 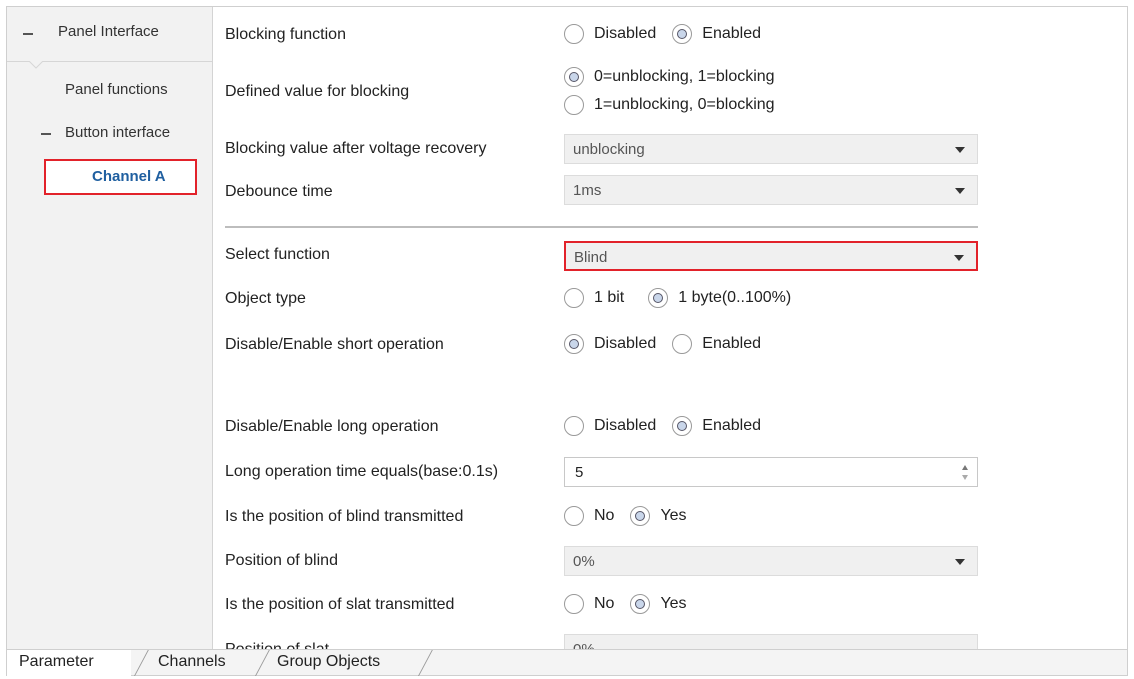 What do you see at coordinates (716, 34) in the screenshot?
I see `blocking-enabled-radio: Enabled` at bounding box center [716, 34].